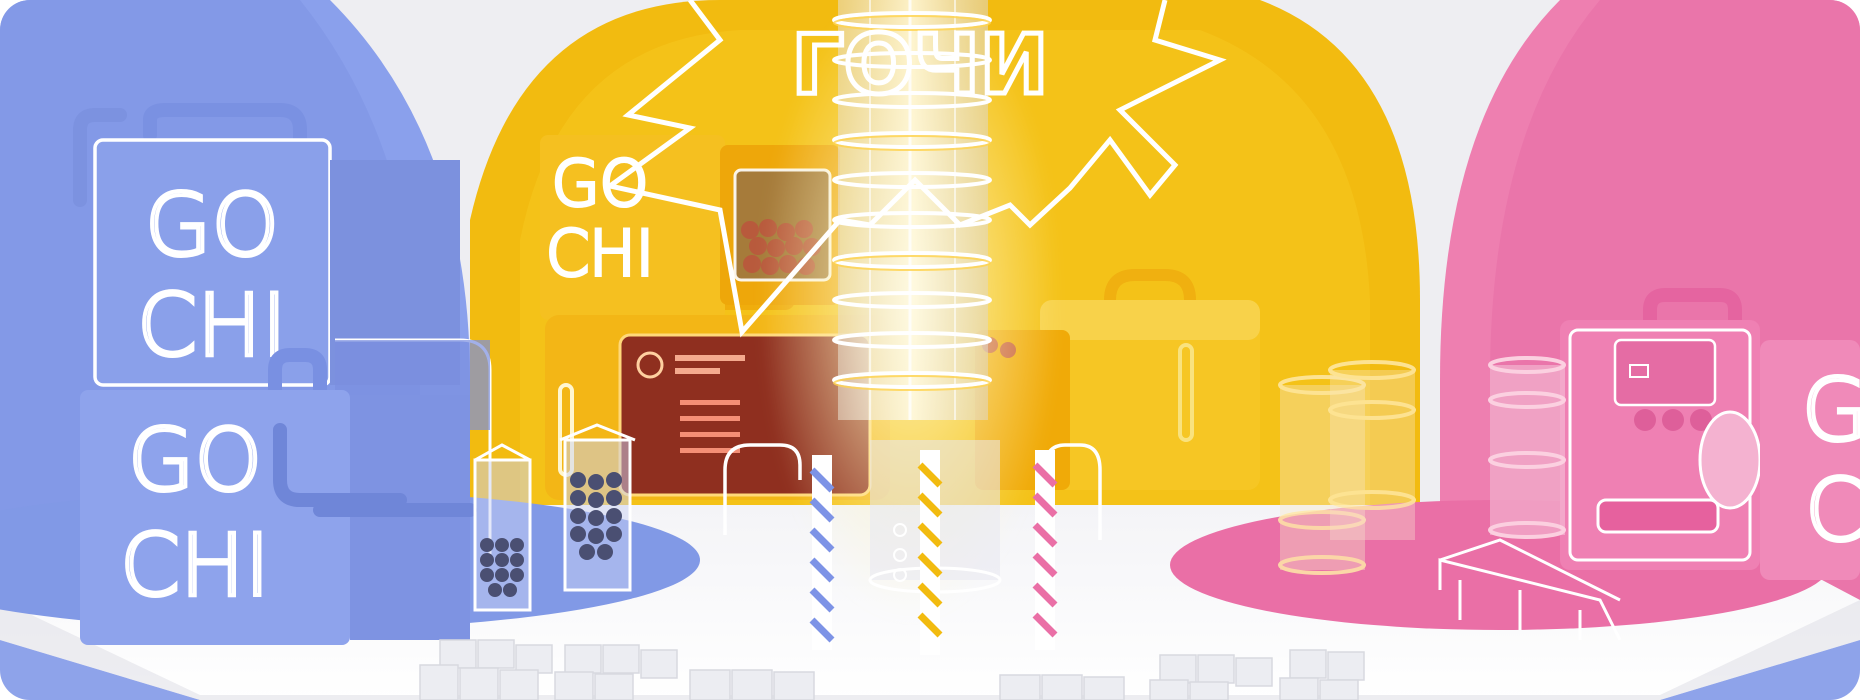  I want to click on pink-kiosk-c: C, so click(1832, 511).